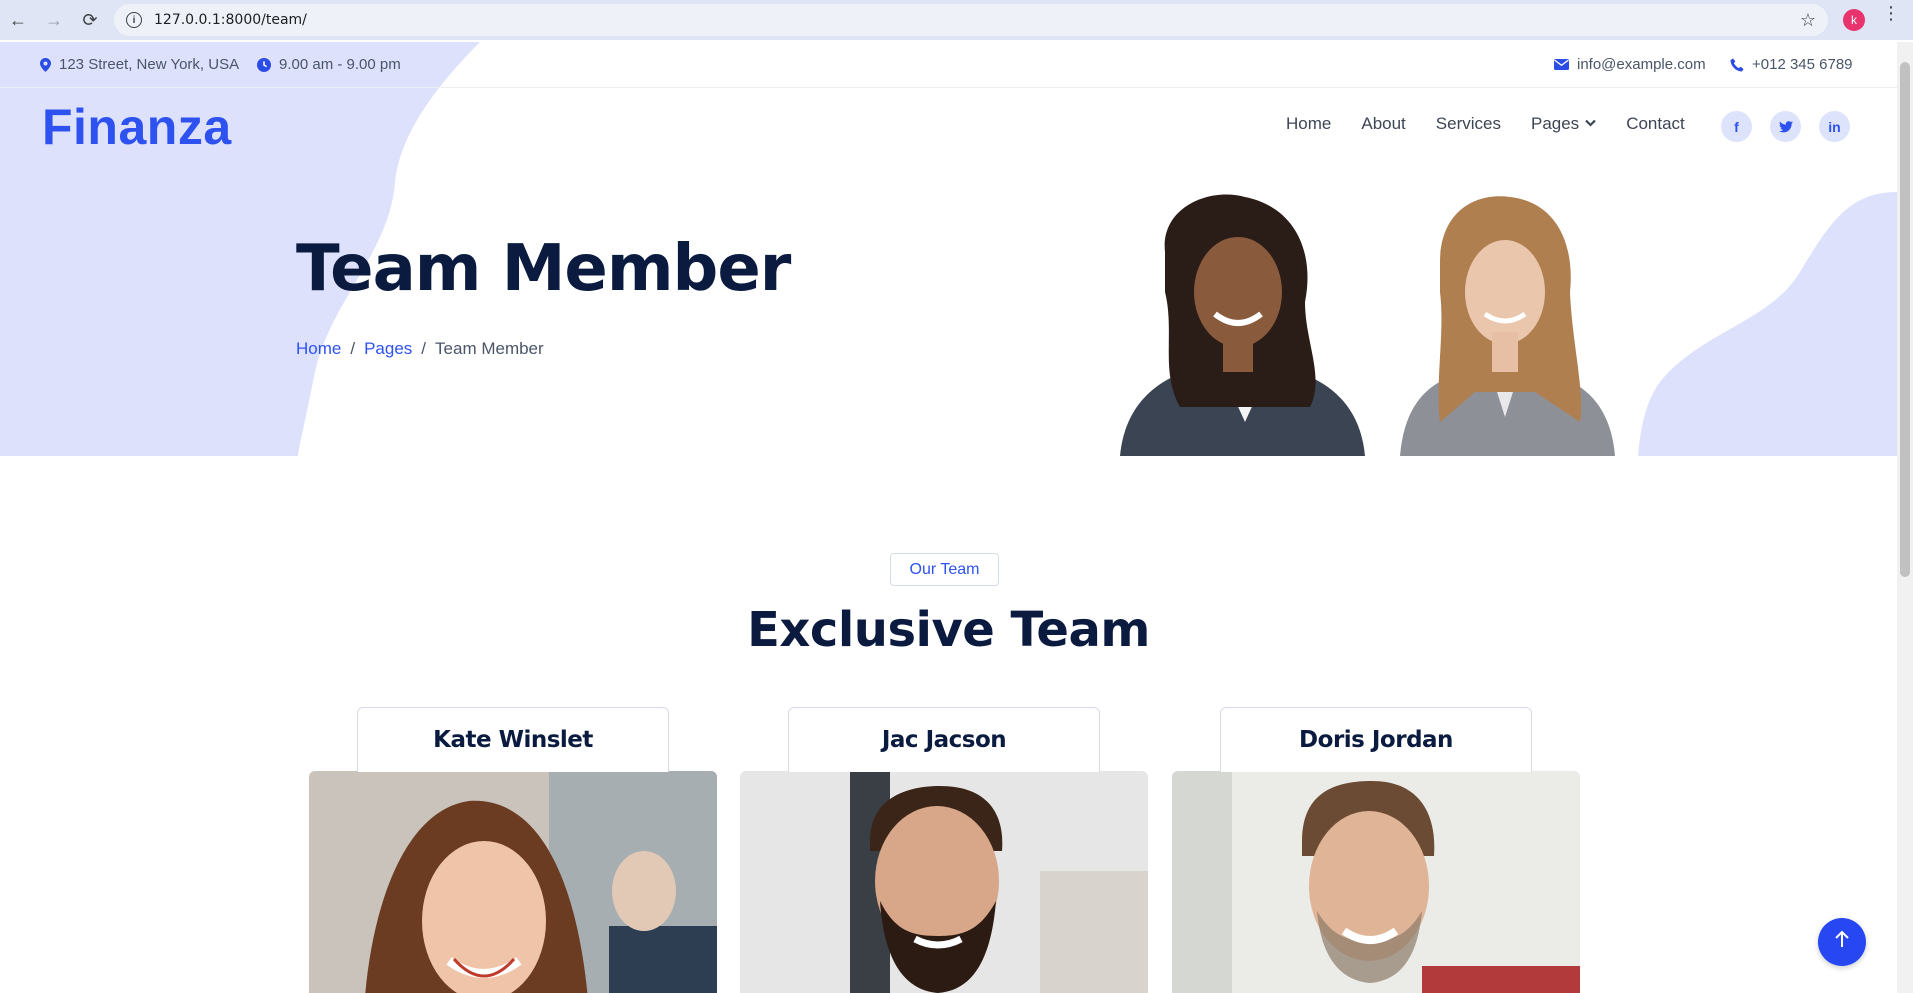  Describe the element at coordinates (134, 20) in the screenshot. I see `site-info-icon: i` at that location.